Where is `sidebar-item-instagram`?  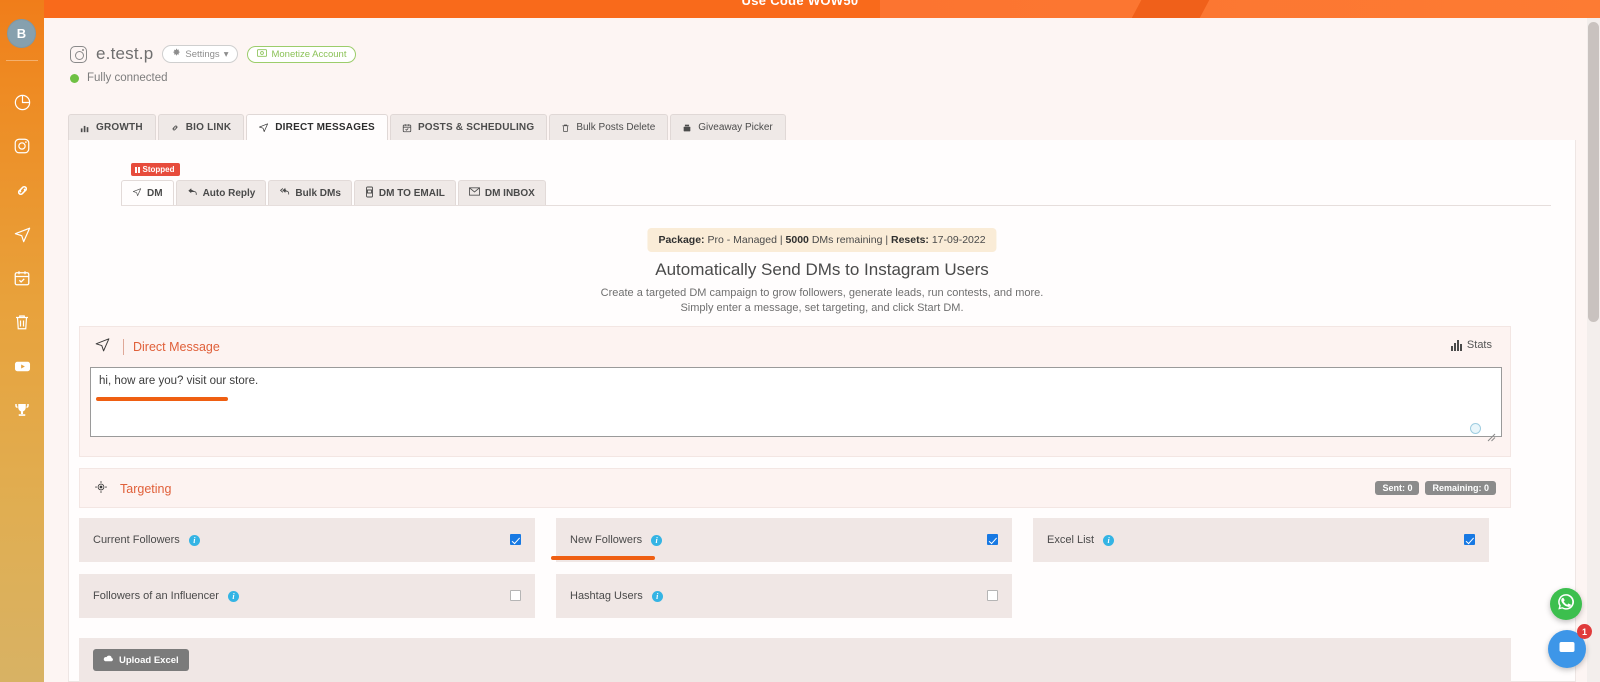 sidebar-item-instagram is located at coordinates (22, 146).